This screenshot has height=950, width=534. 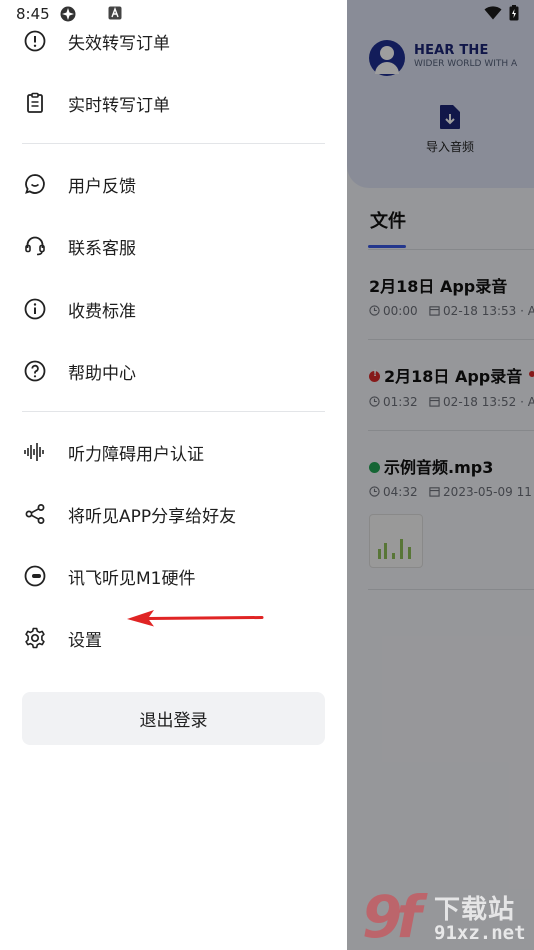 What do you see at coordinates (35, 576) in the screenshot?
I see `device-icon` at bounding box center [35, 576].